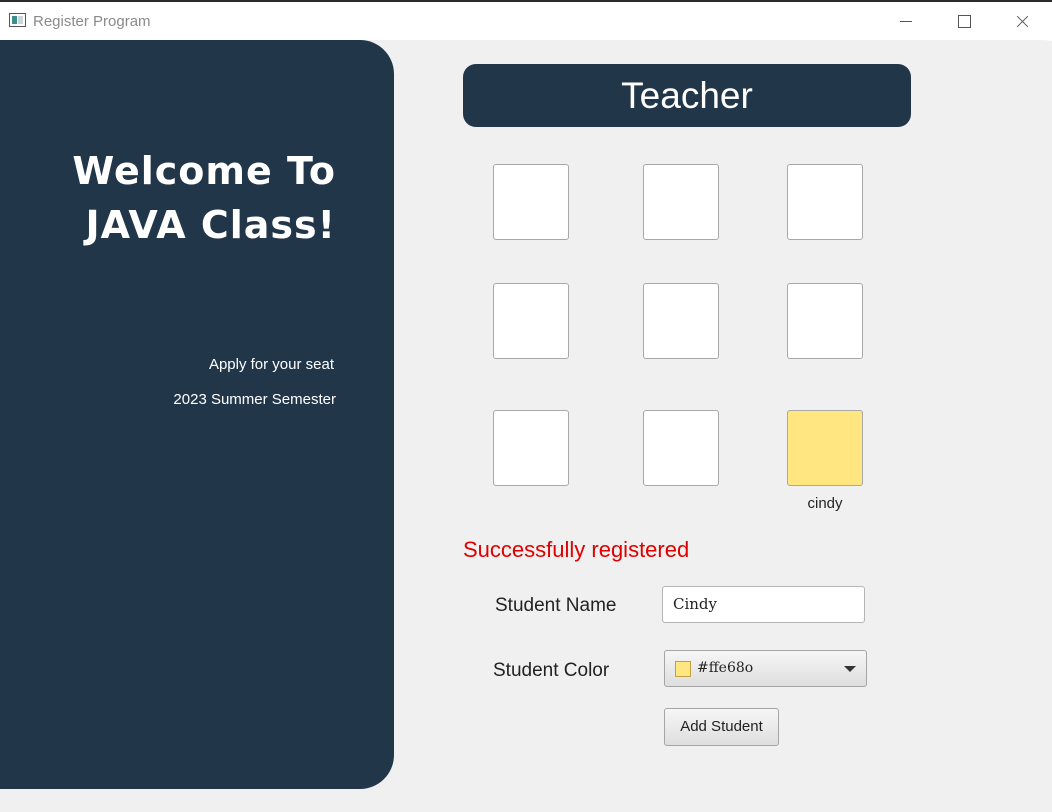 The height and width of the screenshot is (812, 1052). What do you see at coordinates (1022, 22) in the screenshot?
I see `close-button` at bounding box center [1022, 22].